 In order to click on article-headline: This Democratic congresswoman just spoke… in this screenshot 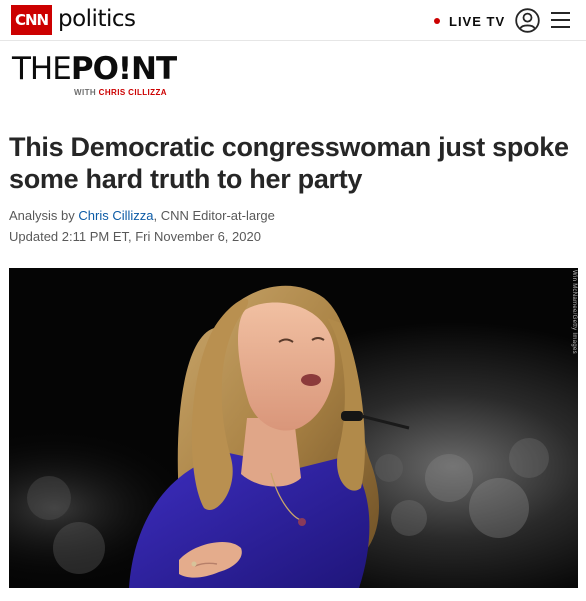, I will do `click(289, 163)`.